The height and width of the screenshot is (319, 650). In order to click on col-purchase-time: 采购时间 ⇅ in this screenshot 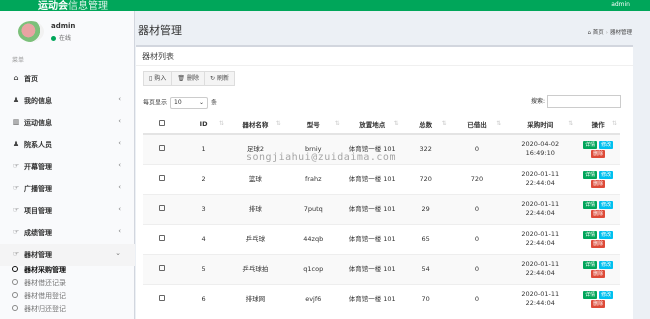, I will do `click(540, 124)`.